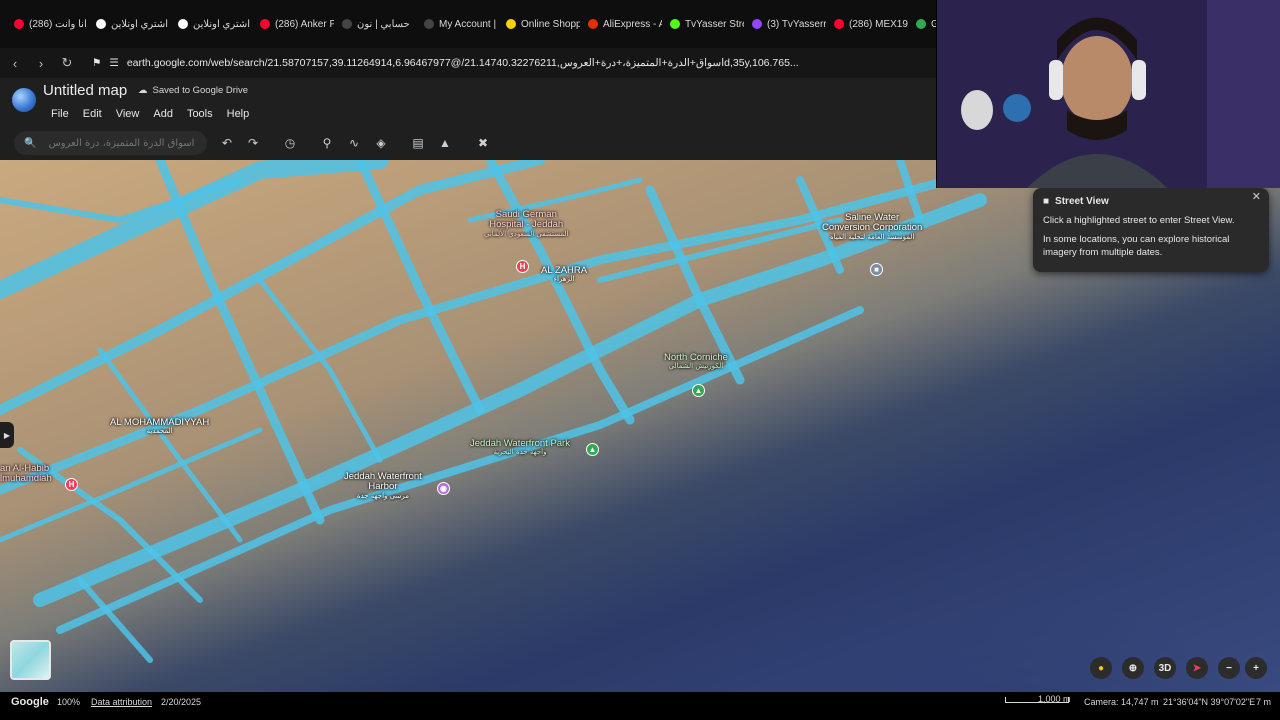  I want to click on menu-help: Help, so click(238, 114).